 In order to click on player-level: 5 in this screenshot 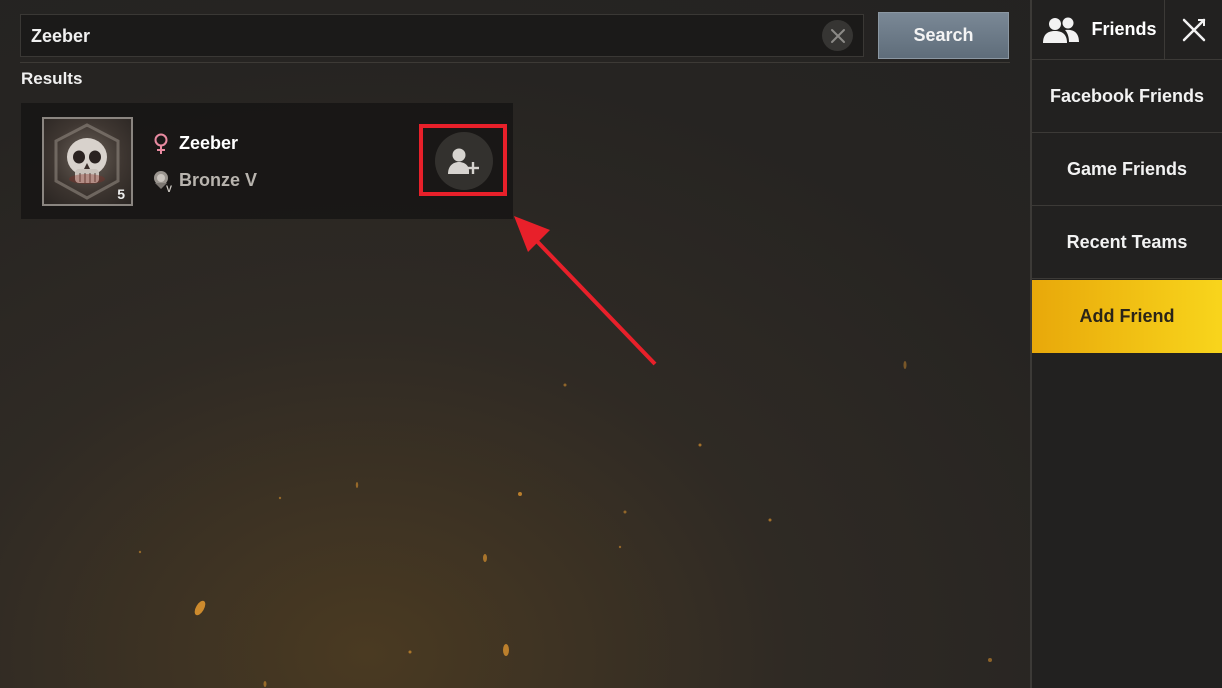, I will do `click(121, 194)`.